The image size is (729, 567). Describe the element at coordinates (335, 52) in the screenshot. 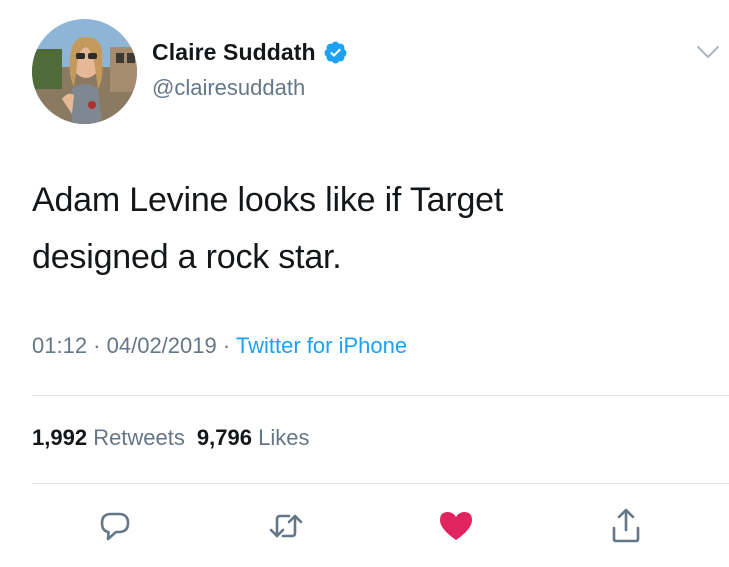

I see `verified-badge-icon` at that location.